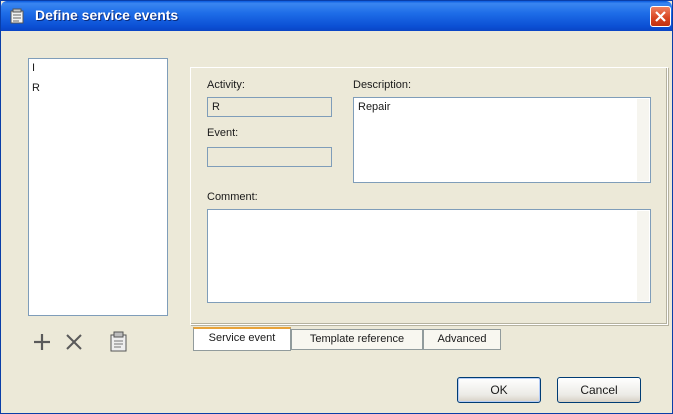  What do you see at coordinates (269, 157) in the screenshot?
I see `event-field` at bounding box center [269, 157].